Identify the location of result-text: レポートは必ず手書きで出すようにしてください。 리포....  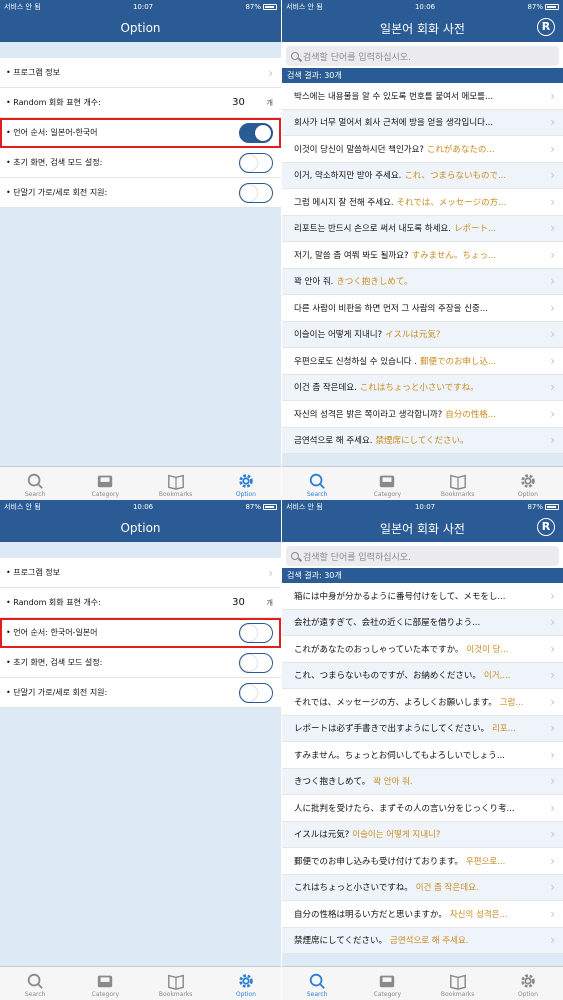
(422, 728).